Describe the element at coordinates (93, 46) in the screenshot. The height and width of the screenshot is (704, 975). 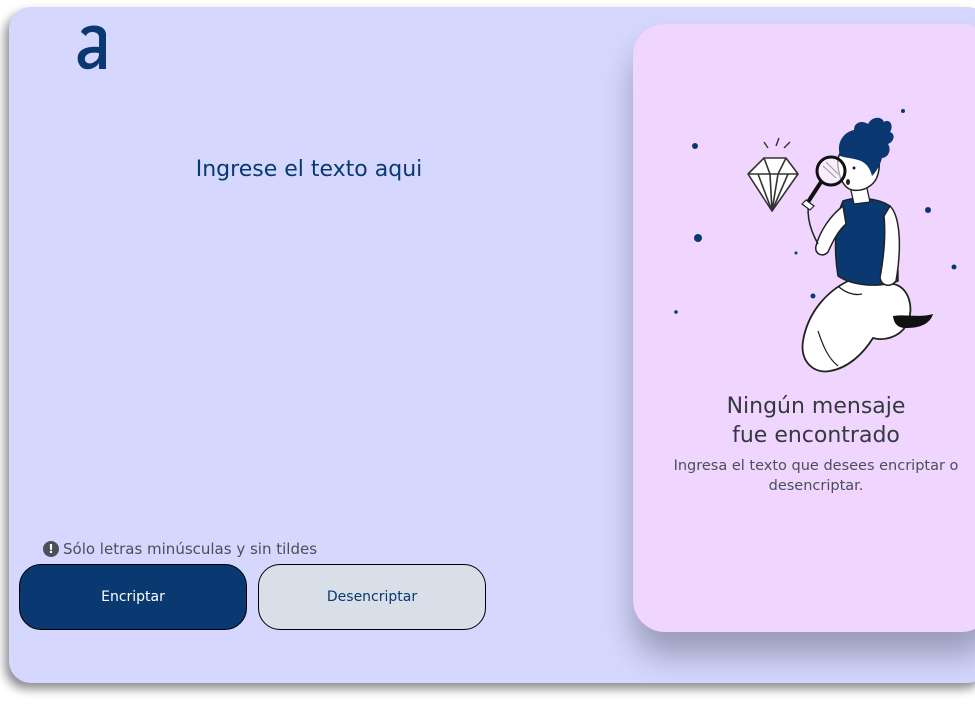
I see `alura-logo` at that location.